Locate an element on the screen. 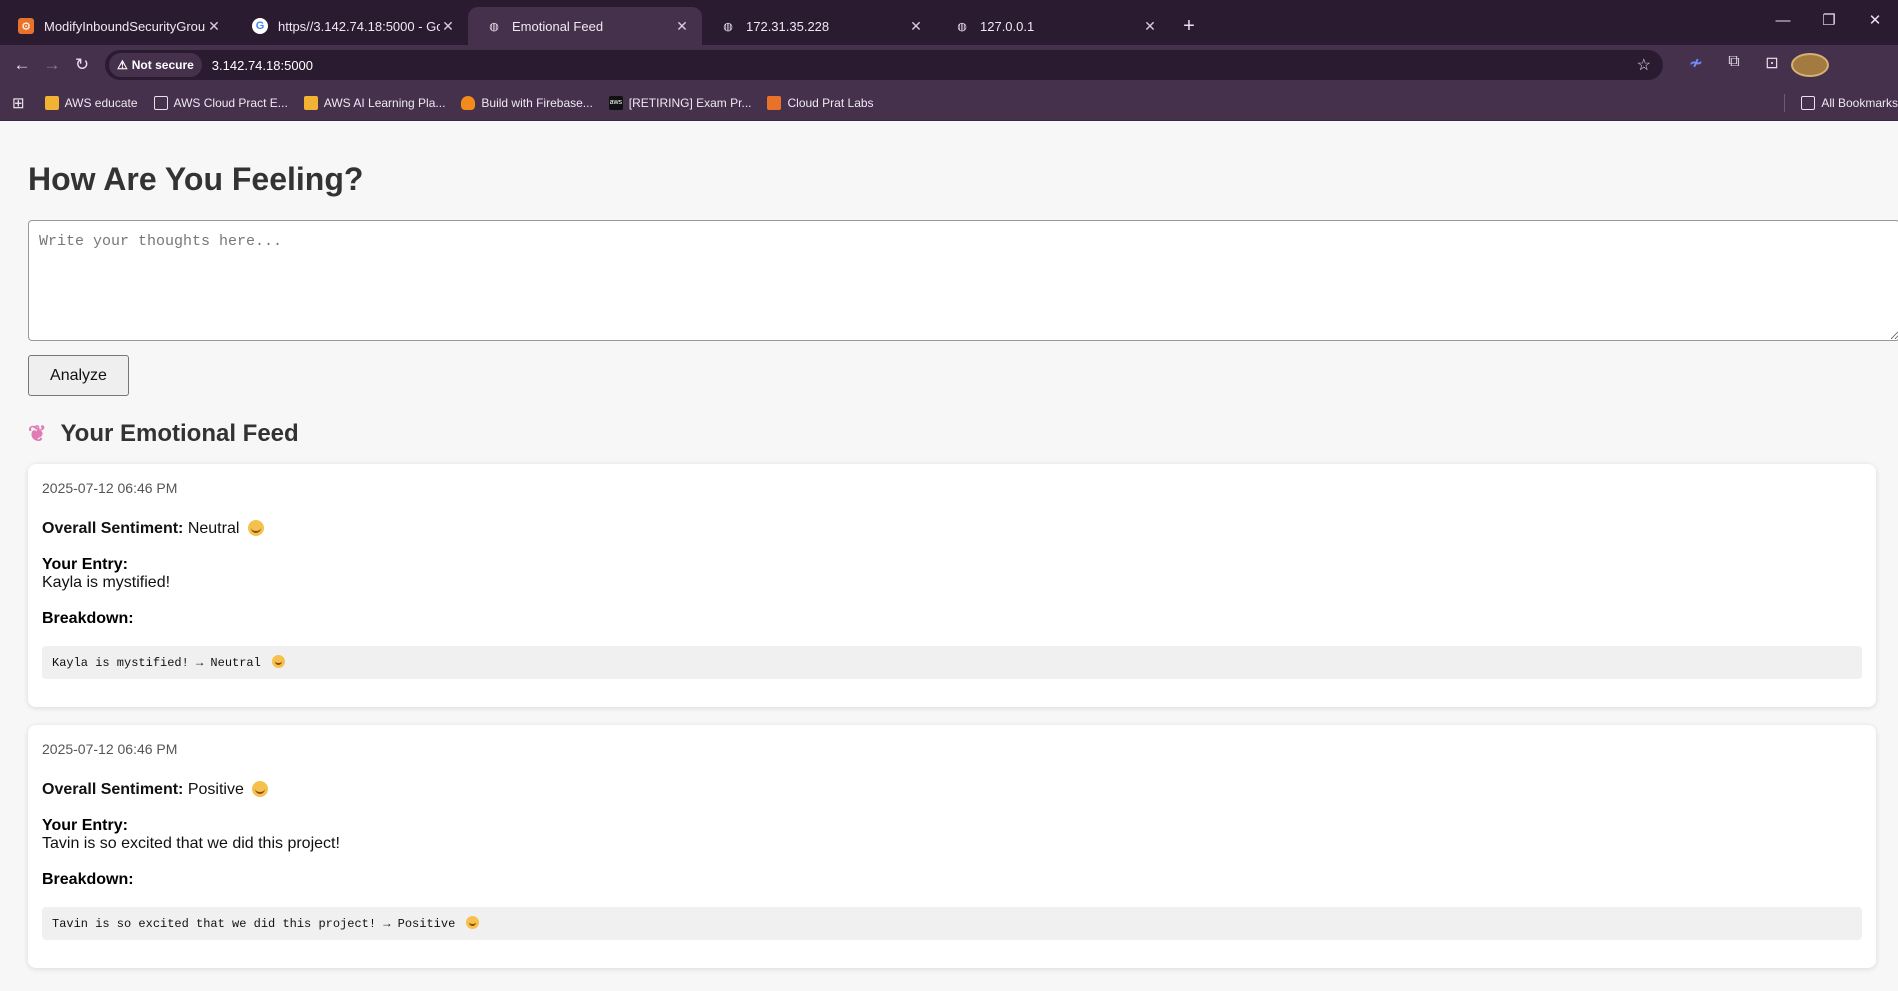  tab-title: https//3.142.74.18:5000 - Google Search is located at coordinates (359, 26).